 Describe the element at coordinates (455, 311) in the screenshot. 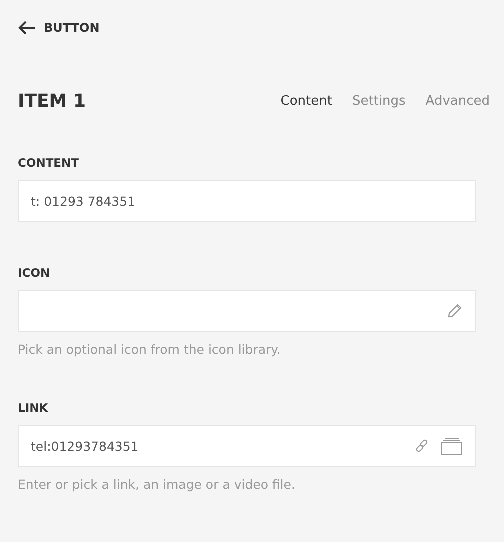

I see `pencil-icon` at that location.